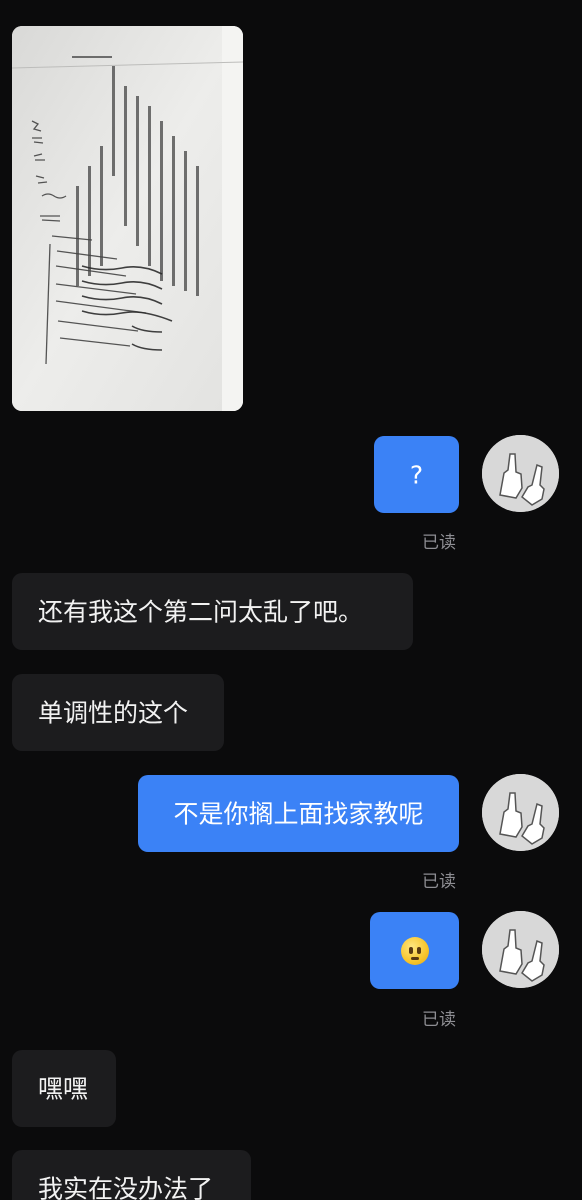  I want to click on message-text: 不是你搁上面找家教呢, so click(298, 813).